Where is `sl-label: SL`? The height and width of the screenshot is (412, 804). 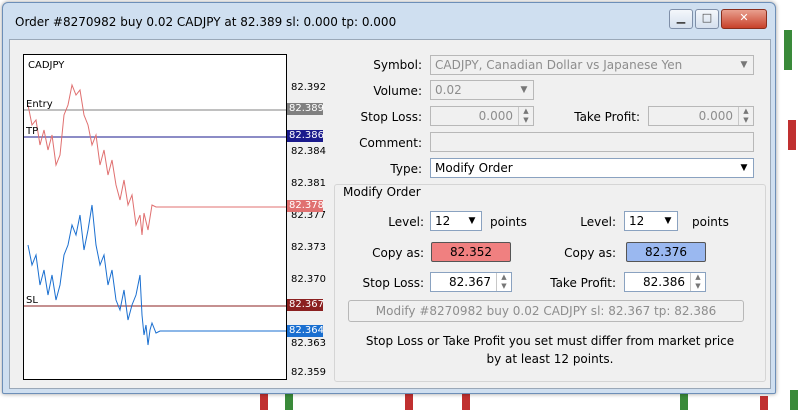
sl-label: SL is located at coordinates (32, 300).